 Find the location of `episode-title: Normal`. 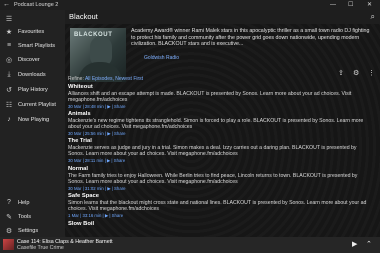

episode-title: Normal is located at coordinates (78, 169).